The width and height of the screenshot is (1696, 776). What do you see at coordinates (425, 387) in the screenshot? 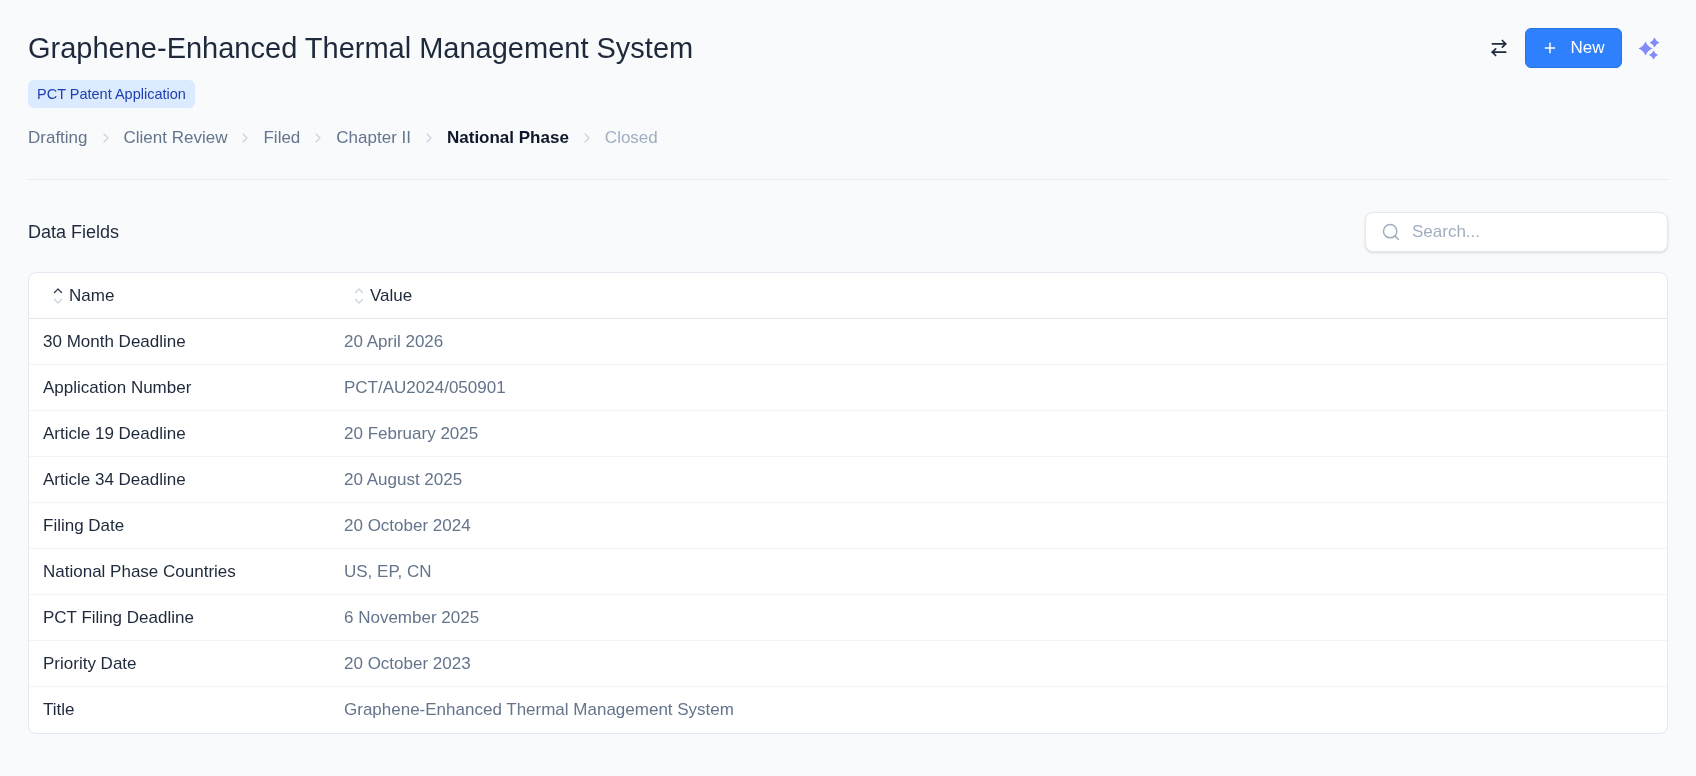
I see `field-value: PCT/AU2024/050901` at bounding box center [425, 387].